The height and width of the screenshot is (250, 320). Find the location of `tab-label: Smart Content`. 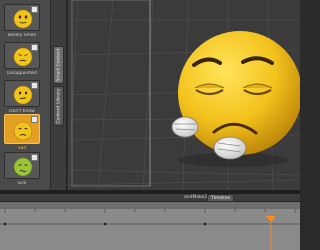

tab-label: Smart Content is located at coordinates (58, 65).